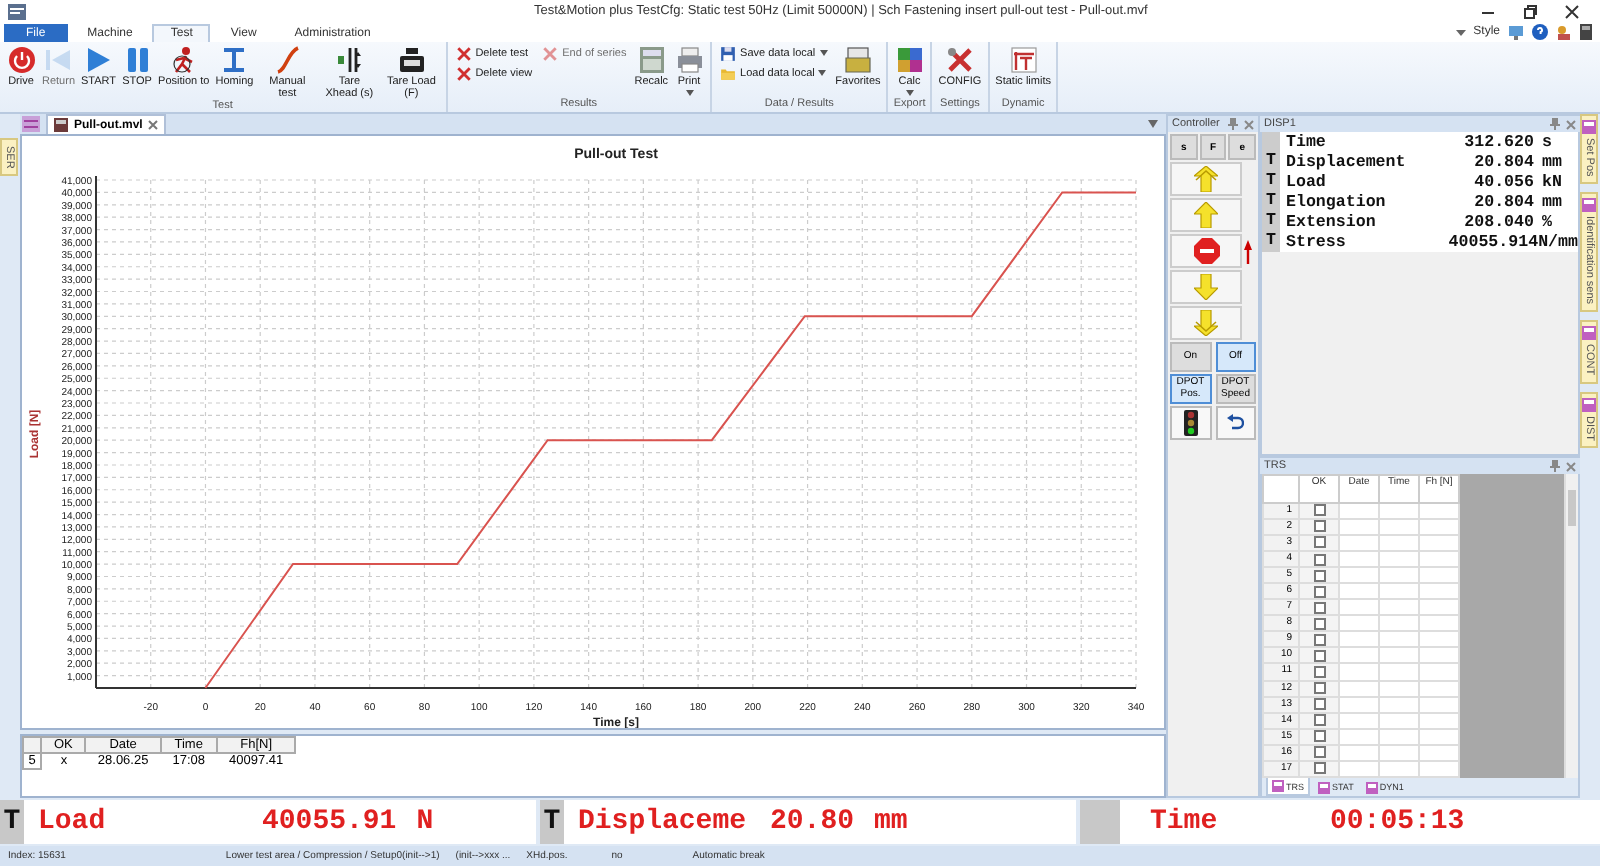 This screenshot has height=866, width=1600. I want to click on readout-value: 40.056, so click(1503, 182).